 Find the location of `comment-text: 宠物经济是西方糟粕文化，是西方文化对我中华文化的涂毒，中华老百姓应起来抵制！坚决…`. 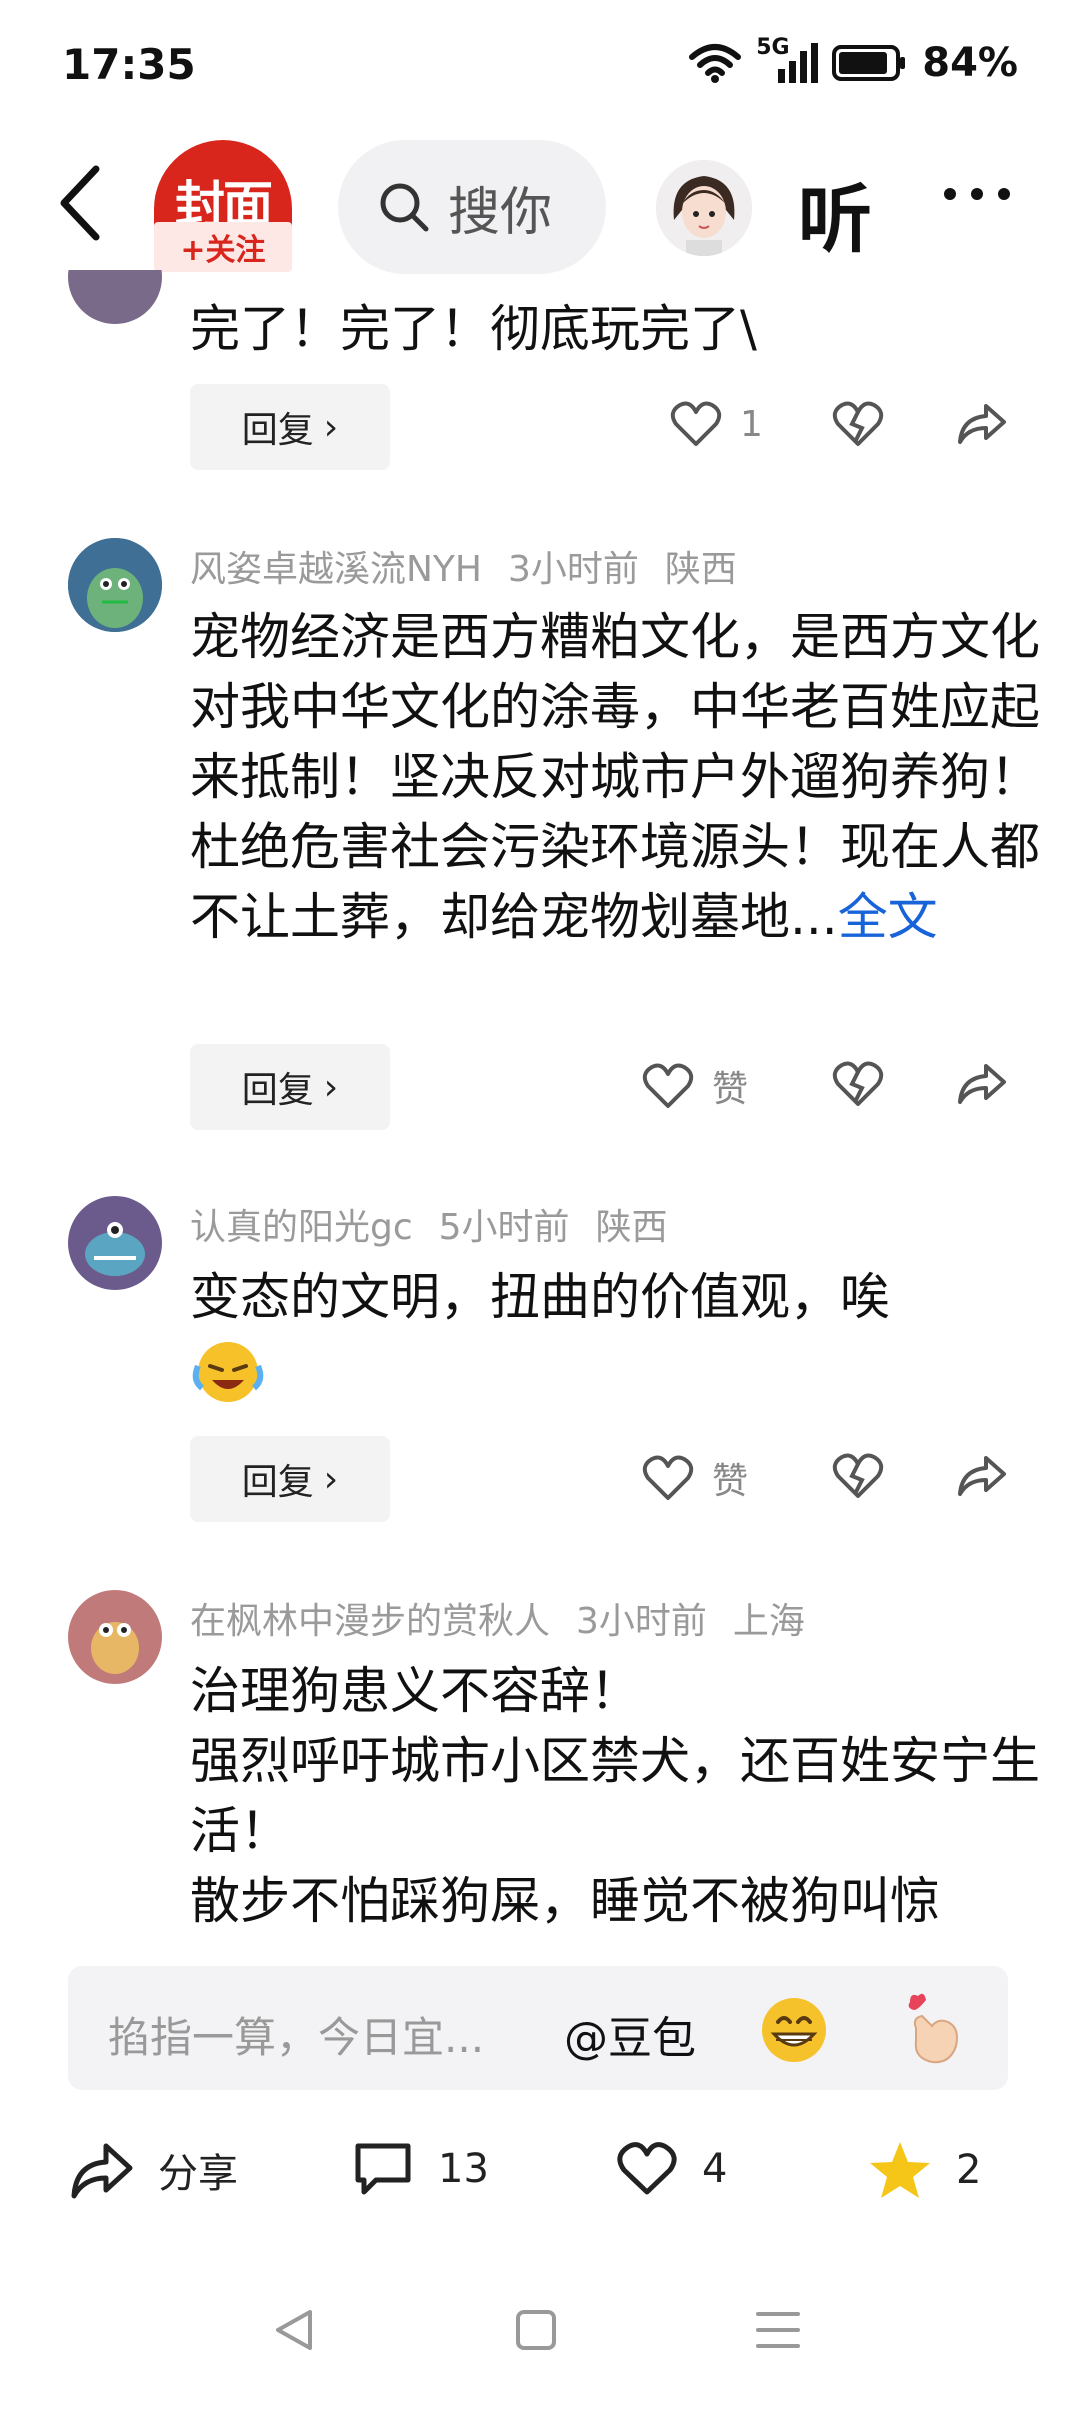

comment-text: 宠物经济是西方糟粕文化，是西方文化对我中华文化的涂毒，中华老百姓应起来抵制！坚决… is located at coordinates (630, 777).